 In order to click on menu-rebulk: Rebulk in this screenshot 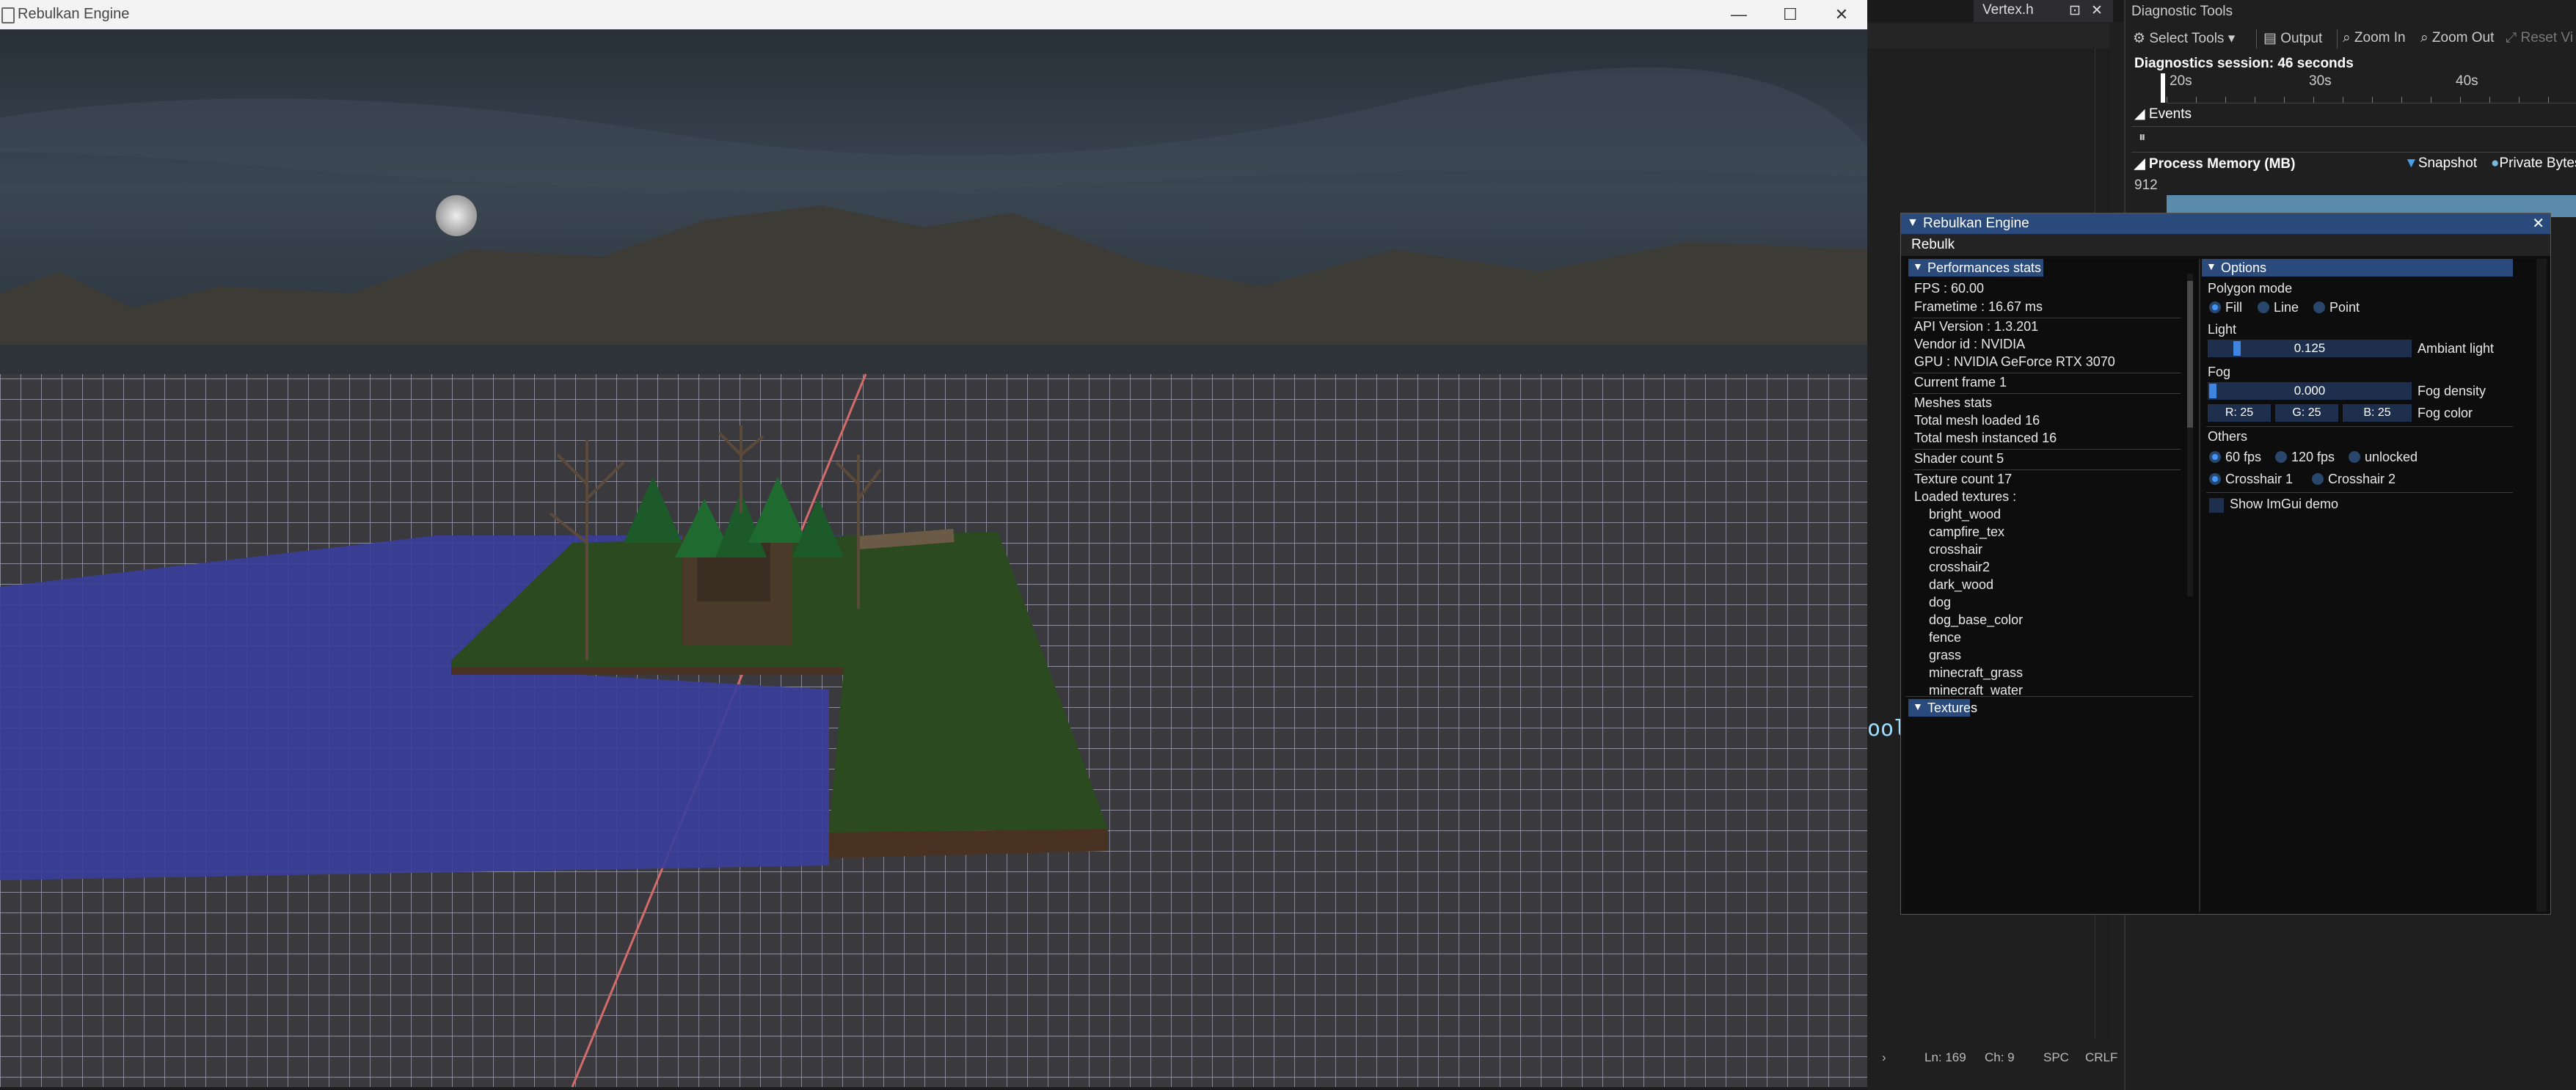, I will do `click(1933, 245)`.